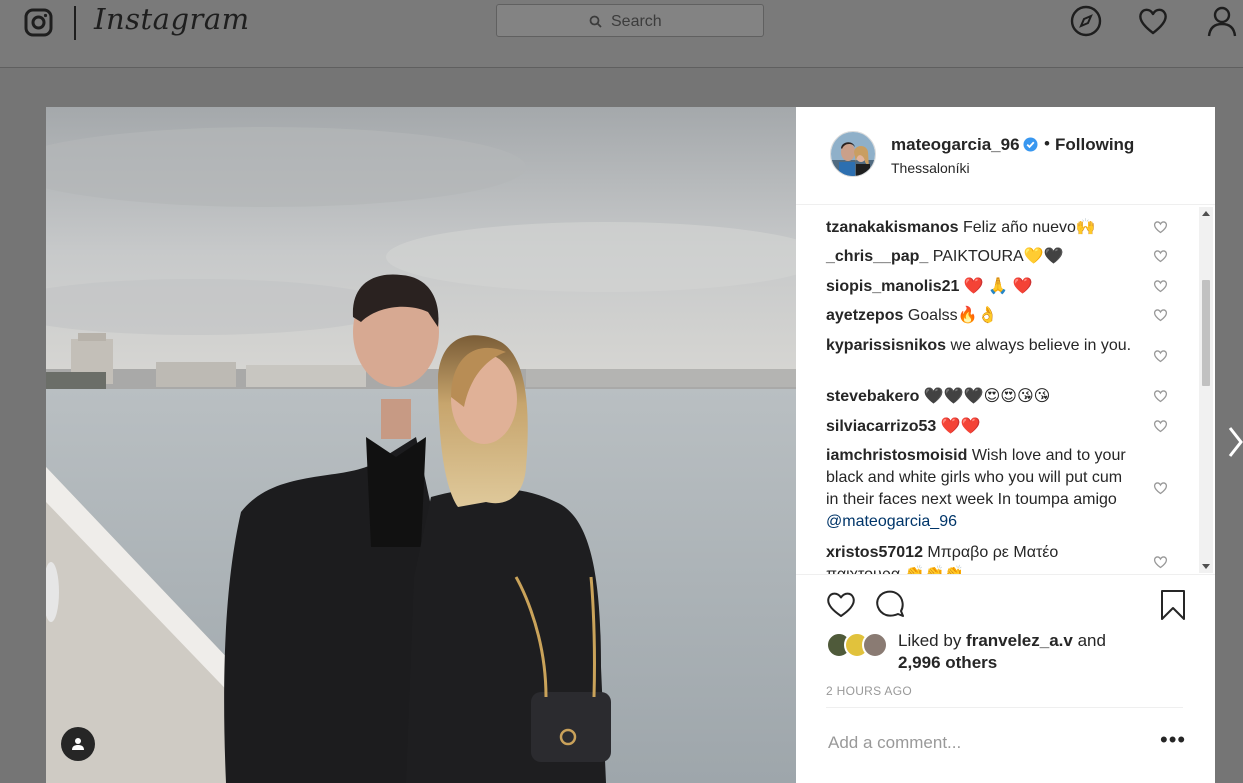 This screenshot has height=783, width=1243. What do you see at coordinates (1222, 21) in the screenshot?
I see `profile-icon` at bounding box center [1222, 21].